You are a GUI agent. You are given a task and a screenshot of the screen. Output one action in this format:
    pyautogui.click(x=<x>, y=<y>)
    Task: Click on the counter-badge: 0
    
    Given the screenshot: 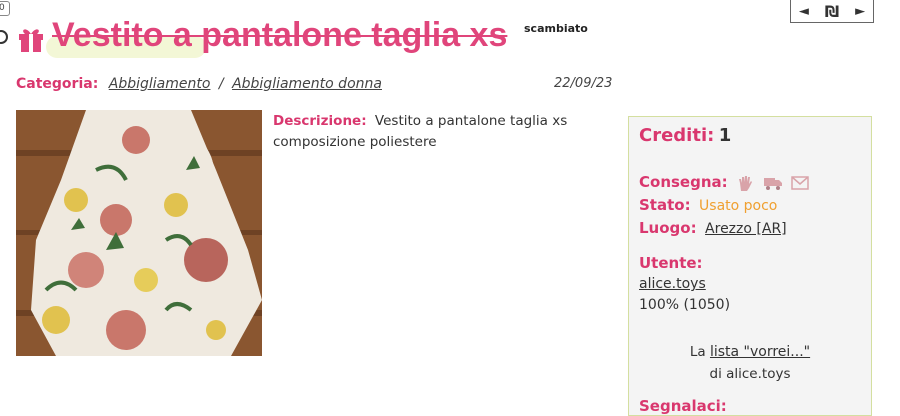 What is the action you would take?
    pyautogui.click(x=5, y=8)
    